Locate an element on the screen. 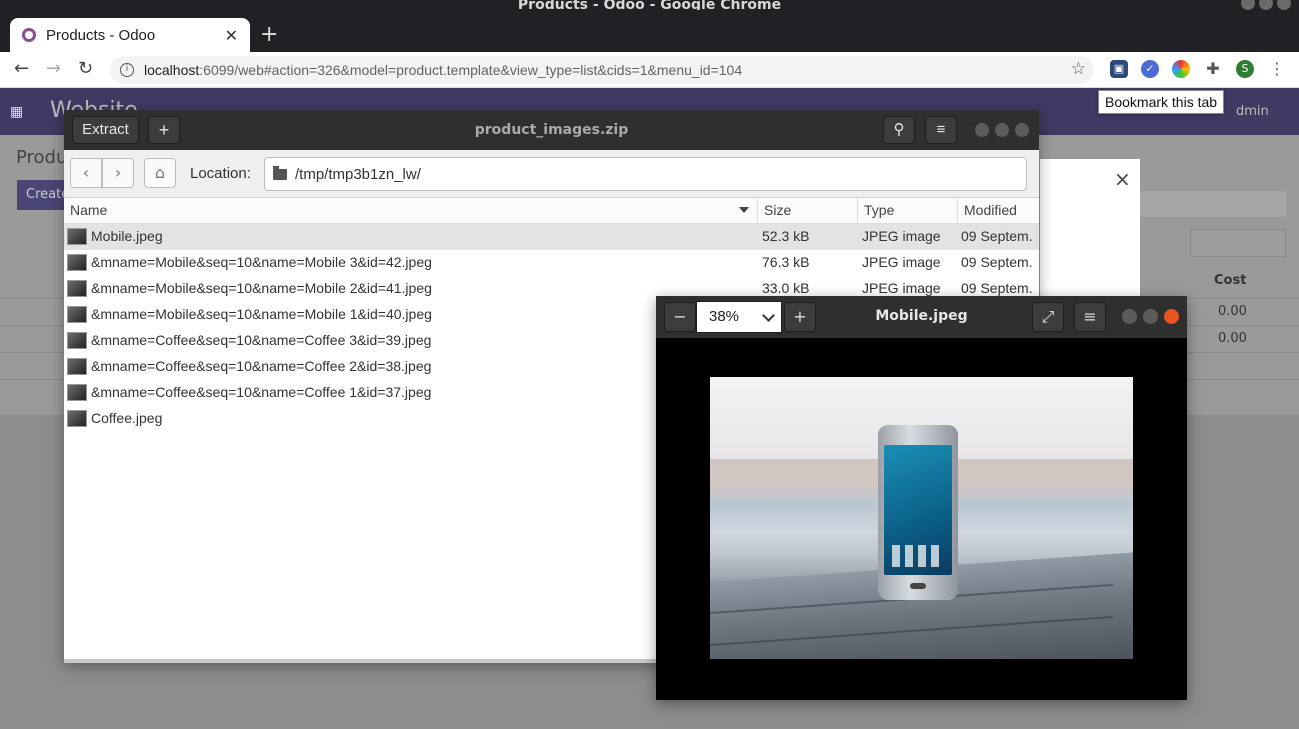 The height and width of the screenshot is (729, 1299). photo-phone-home is located at coordinates (918, 586).